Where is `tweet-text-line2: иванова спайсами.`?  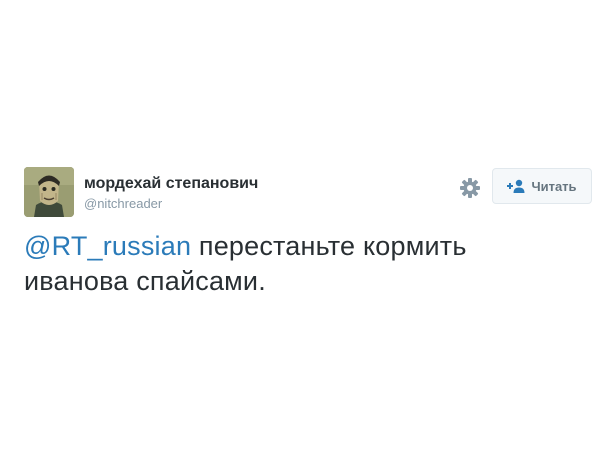
tweet-text-line2: иванова спайсами. is located at coordinates (145, 281).